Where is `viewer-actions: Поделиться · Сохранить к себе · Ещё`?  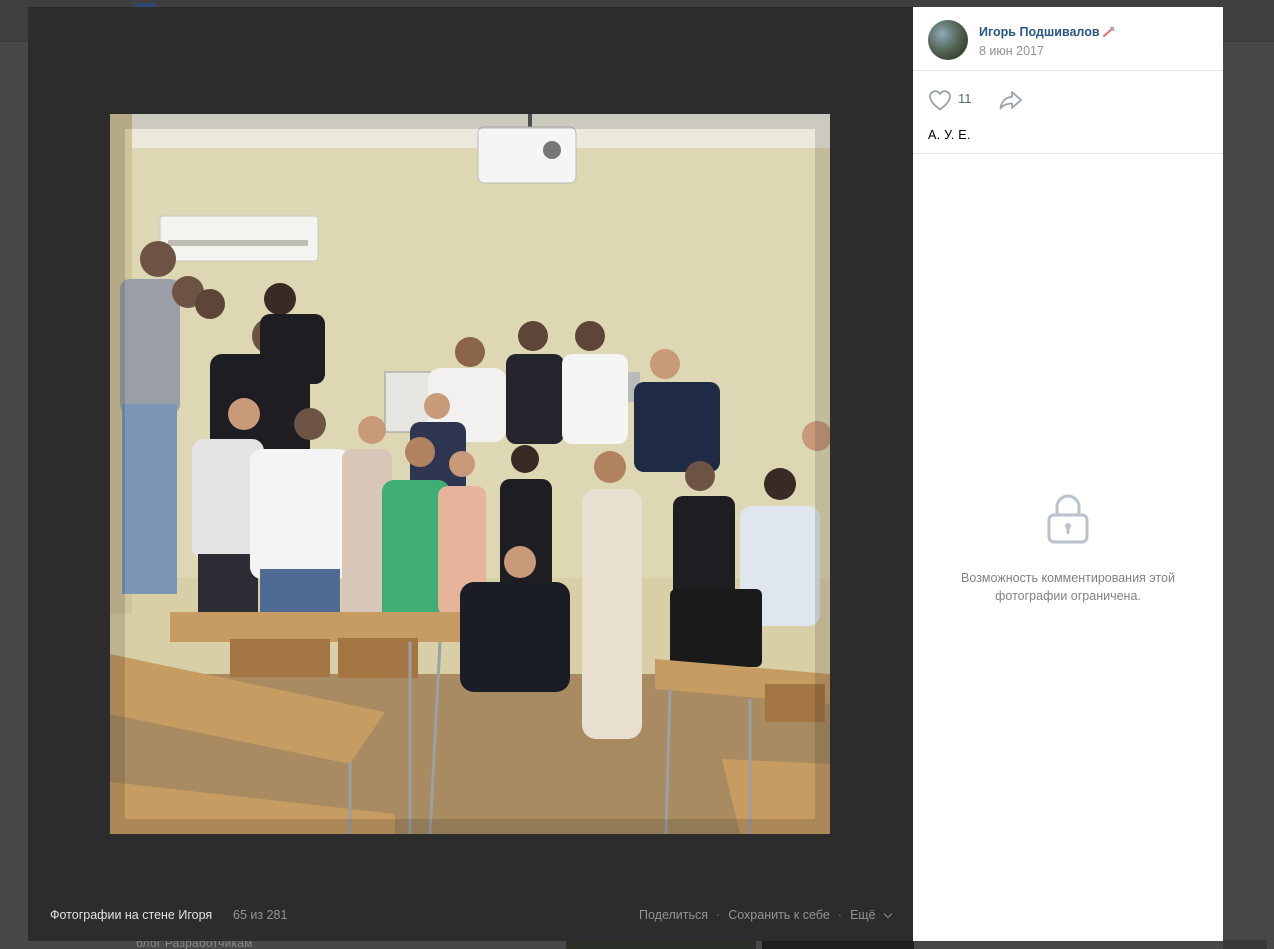 viewer-actions: Поделиться · Сохранить к себе · Ещё is located at coordinates (766, 915).